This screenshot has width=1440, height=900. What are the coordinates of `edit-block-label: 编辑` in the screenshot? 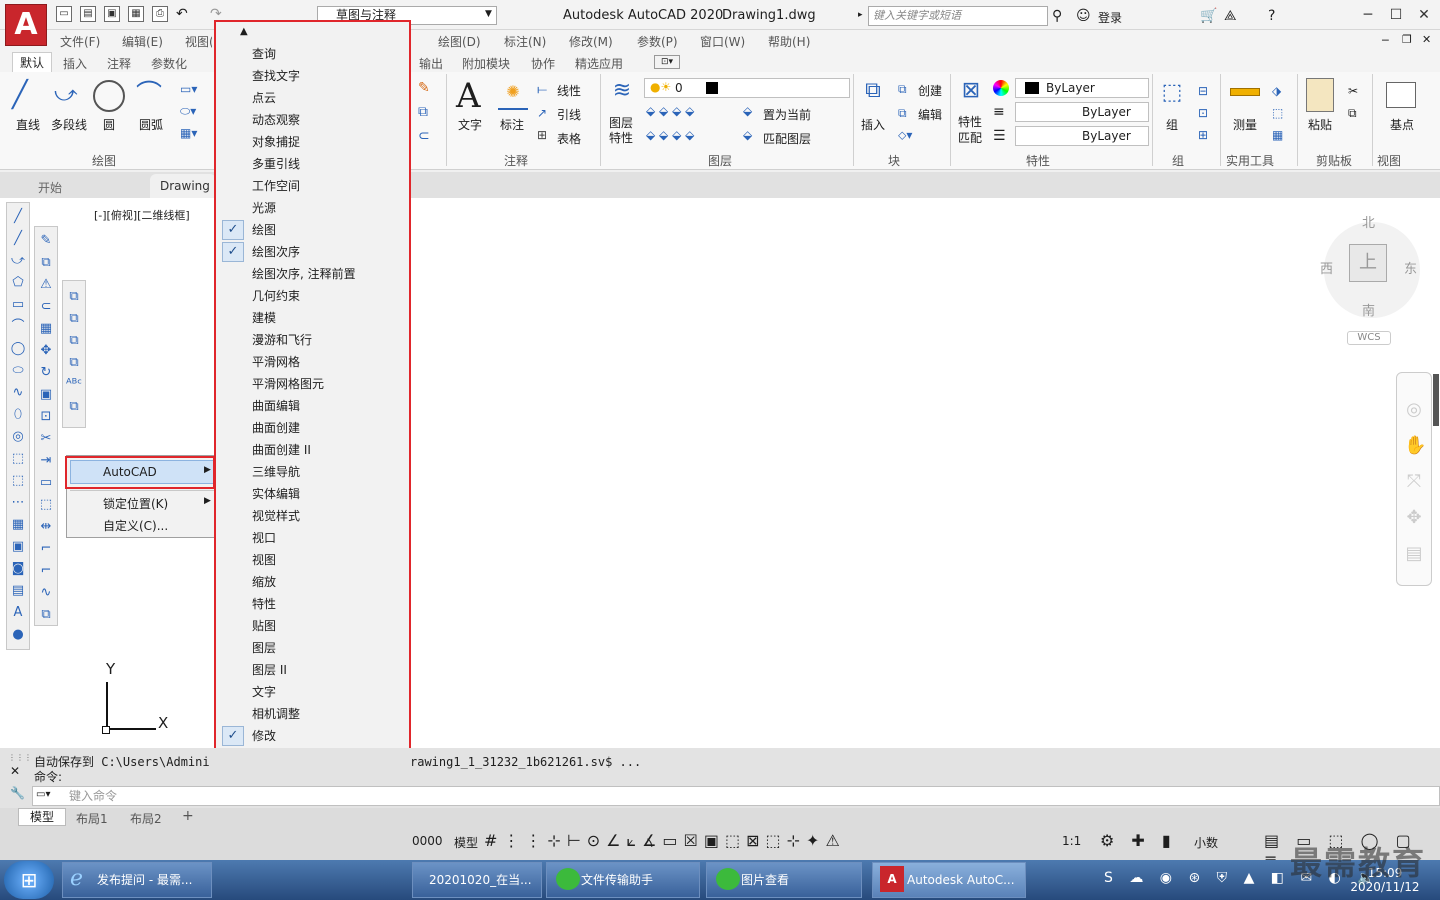 It's located at (930, 114).